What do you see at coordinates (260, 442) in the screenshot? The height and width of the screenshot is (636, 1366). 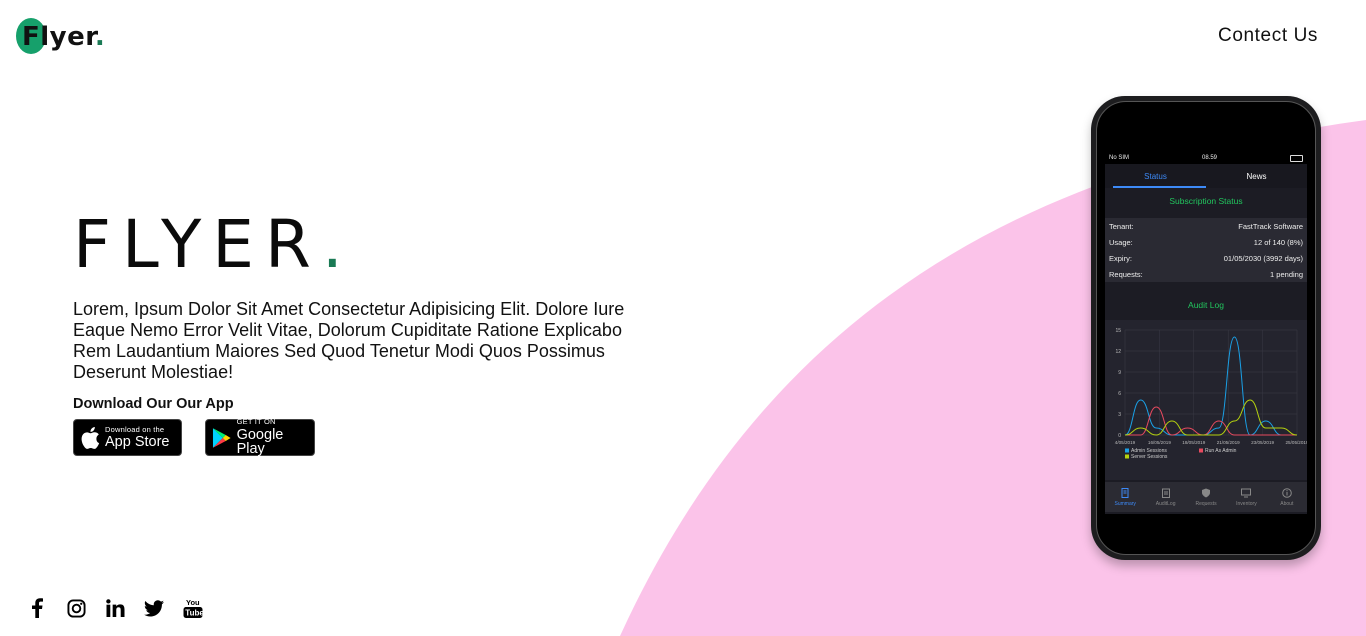 I see `google-play-big: Google Play` at bounding box center [260, 442].